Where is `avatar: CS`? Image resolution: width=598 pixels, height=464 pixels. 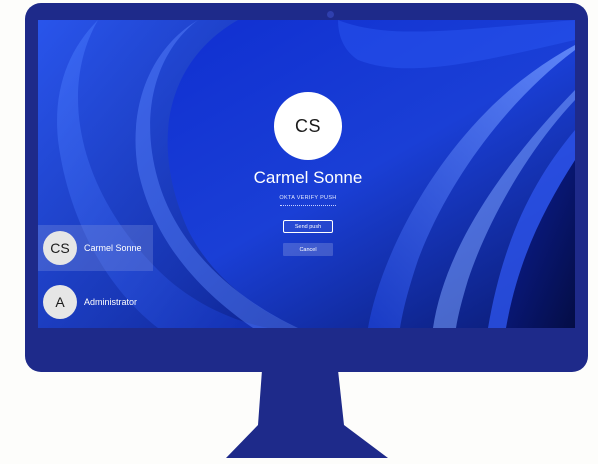 avatar: CS is located at coordinates (60, 248).